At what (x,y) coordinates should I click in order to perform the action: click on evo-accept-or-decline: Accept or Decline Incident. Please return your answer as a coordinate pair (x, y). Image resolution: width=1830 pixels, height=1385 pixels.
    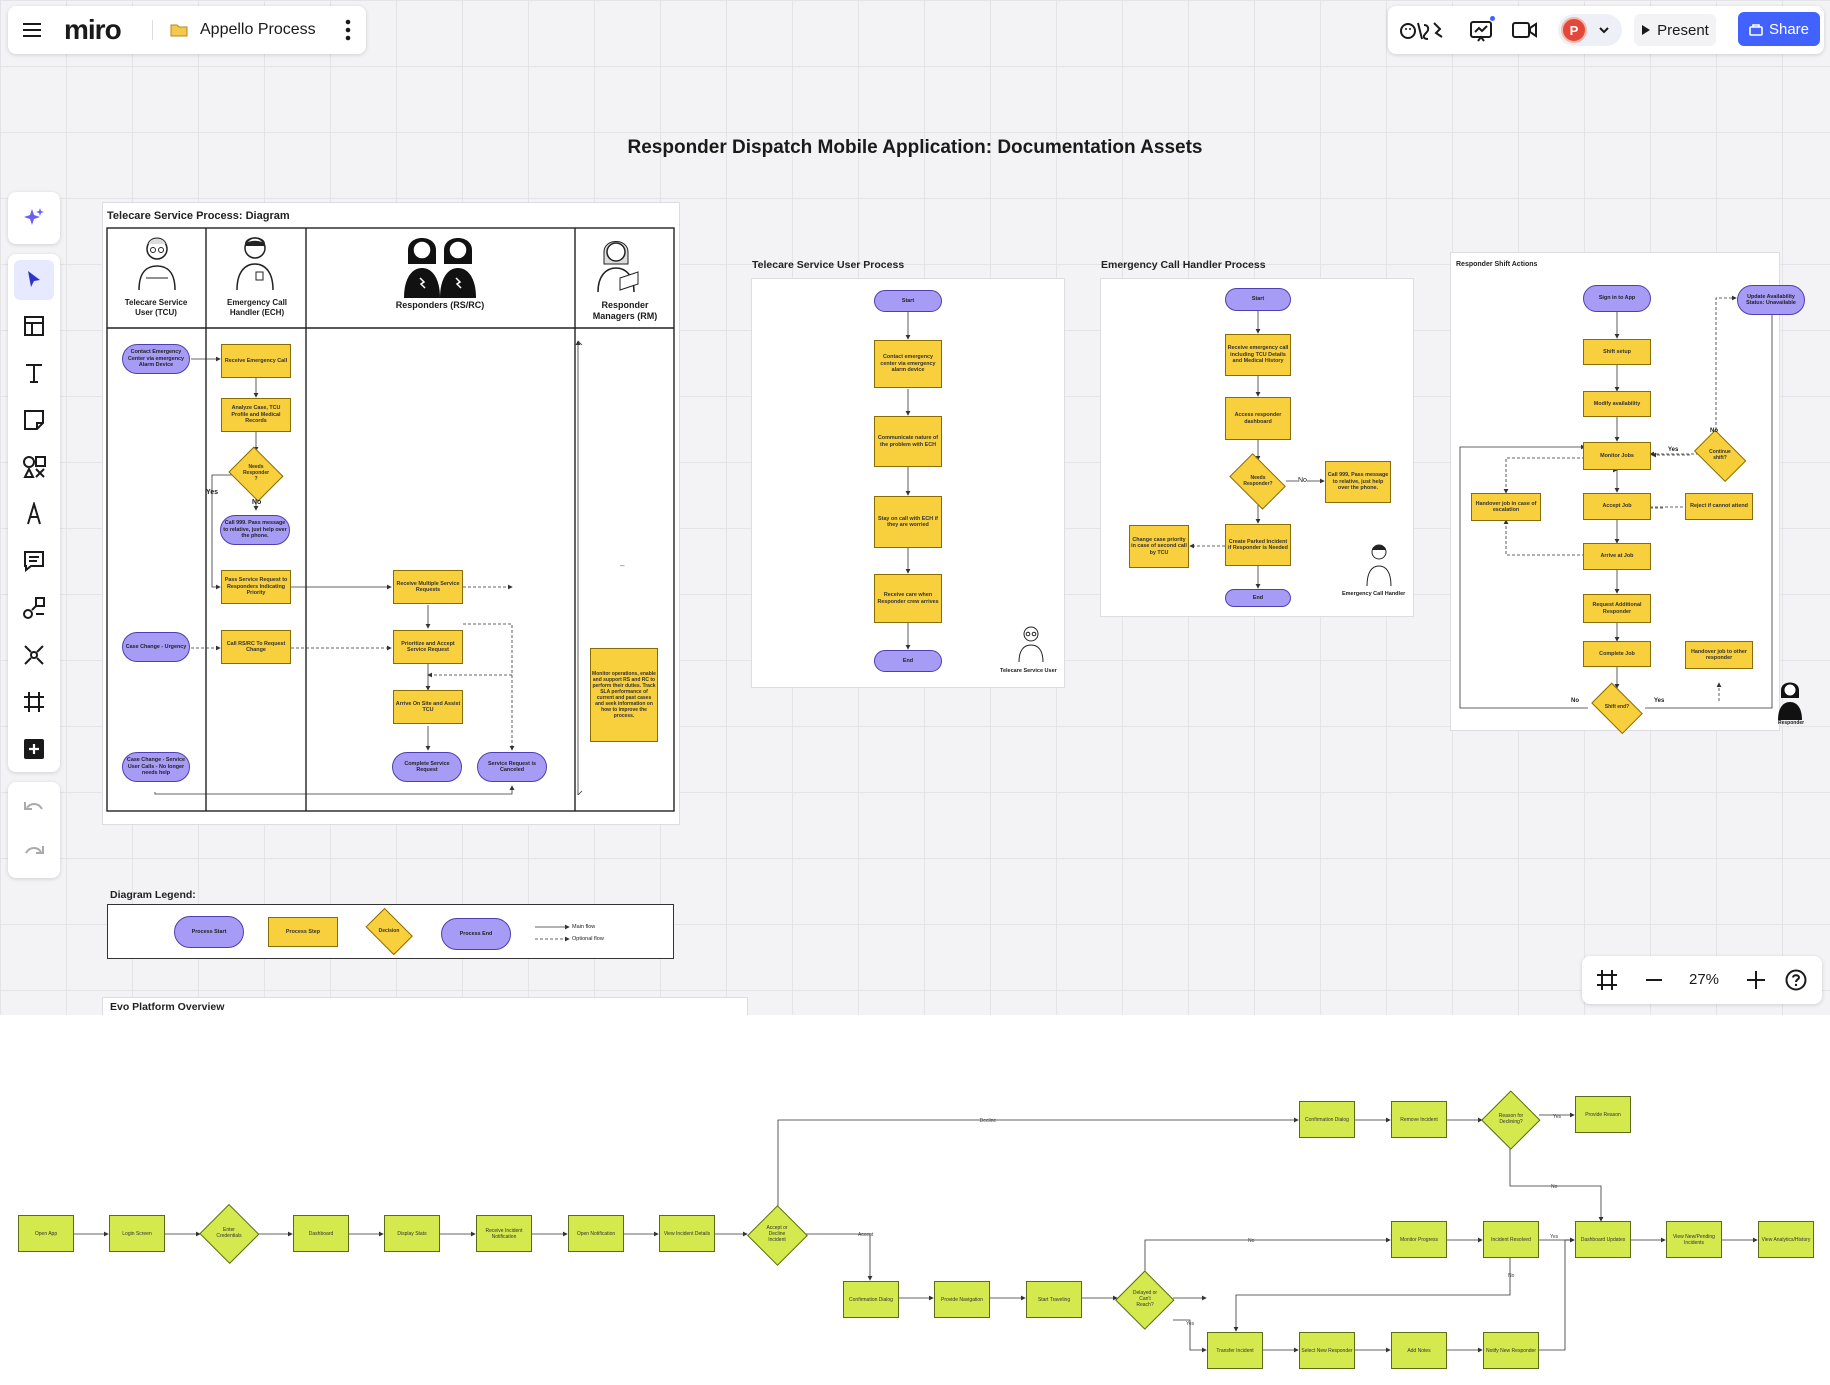
    Looking at the image, I should click on (777, 1235).